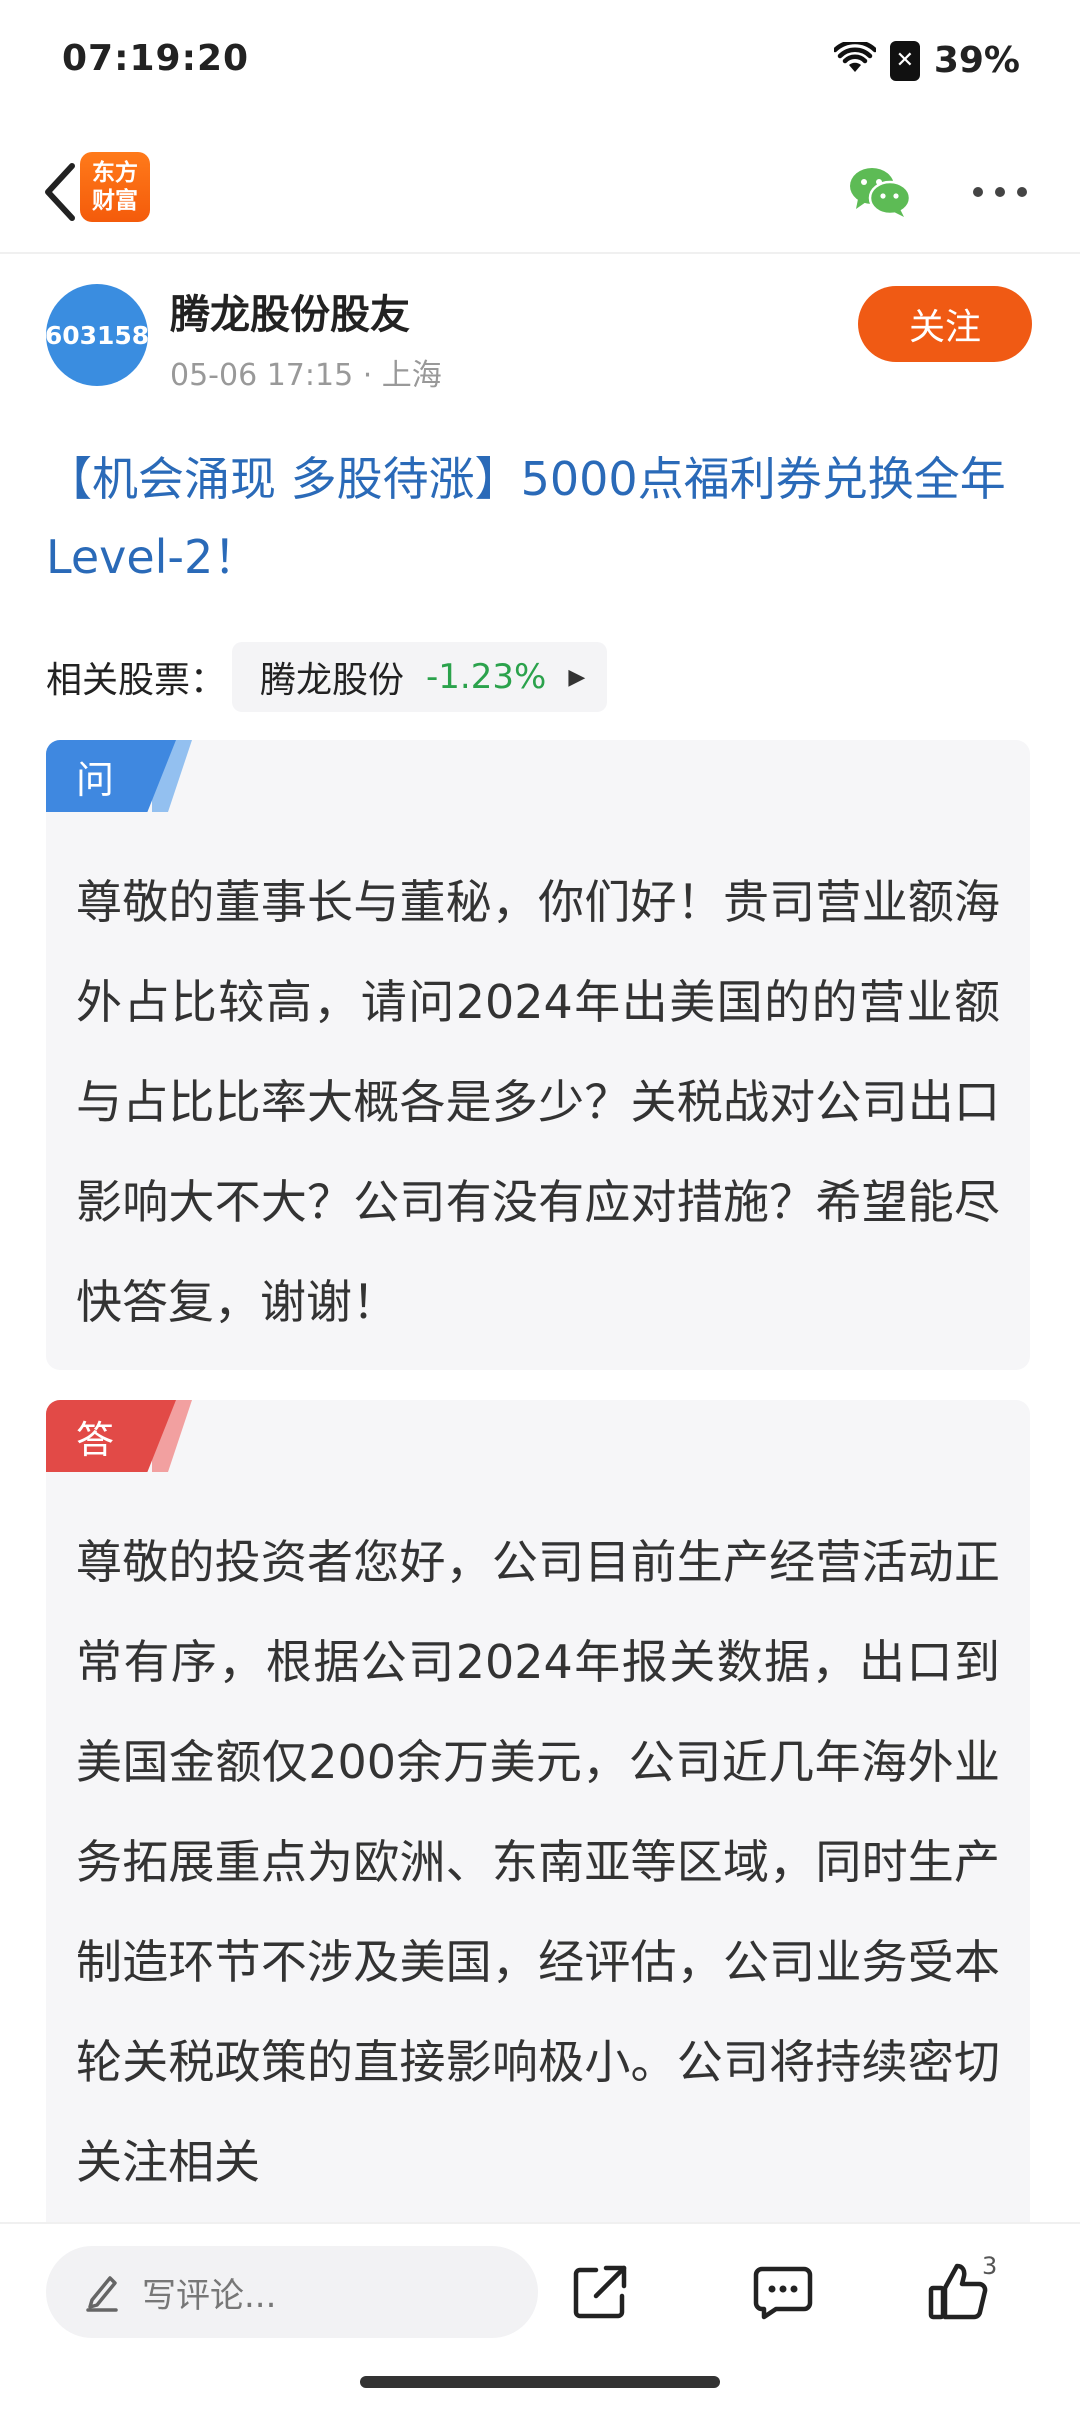  I want to click on share-button, so click(600, 2292).